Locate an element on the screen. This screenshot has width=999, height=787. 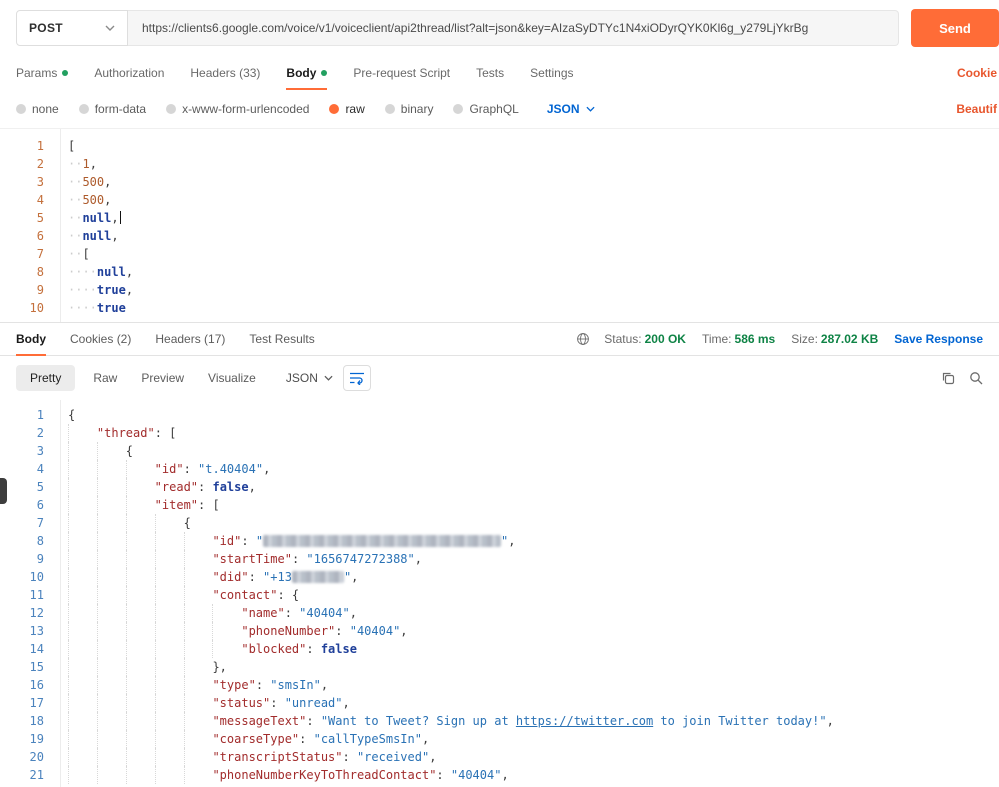
code-text: "thread": [ is located at coordinates (118, 433).